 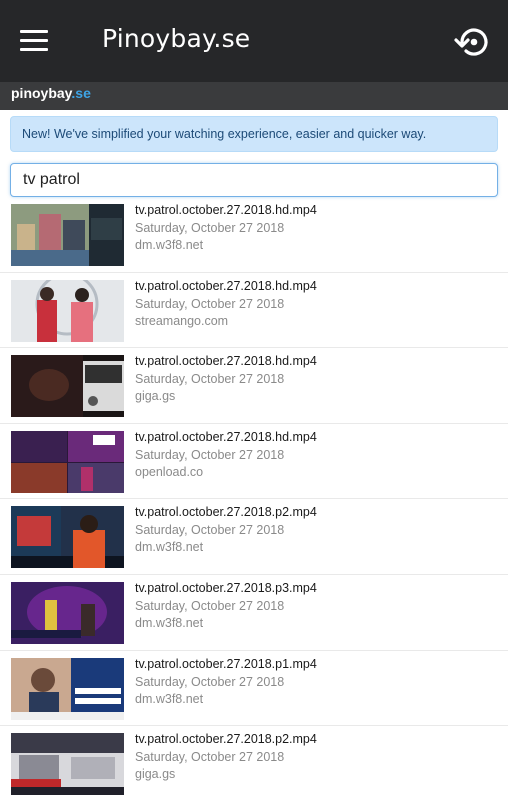 I want to click on result-filename: tv.patrol.october.27.2018.p3.mp4, so click(x=226, y=587).